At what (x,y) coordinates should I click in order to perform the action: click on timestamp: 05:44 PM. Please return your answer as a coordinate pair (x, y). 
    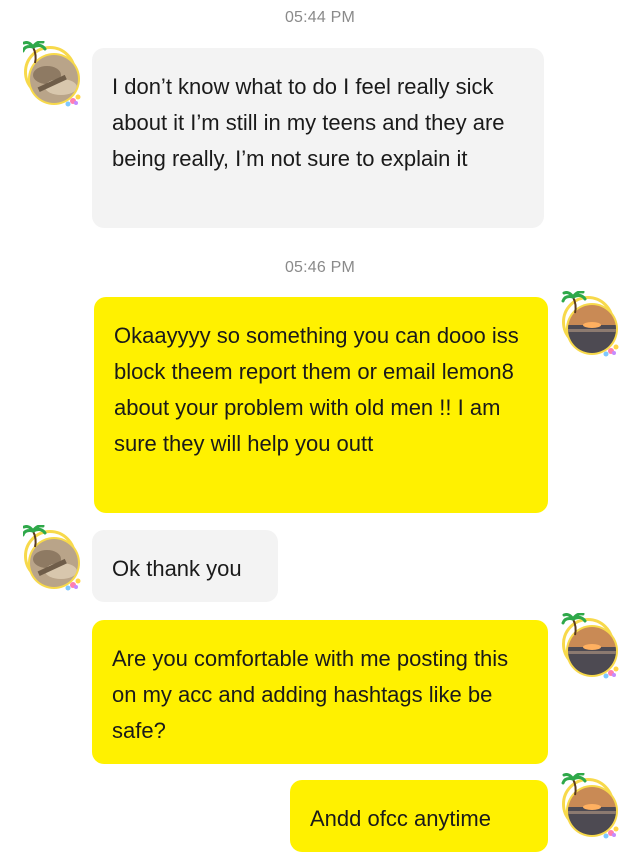
    Looking at the image, I should click on (320, 17).